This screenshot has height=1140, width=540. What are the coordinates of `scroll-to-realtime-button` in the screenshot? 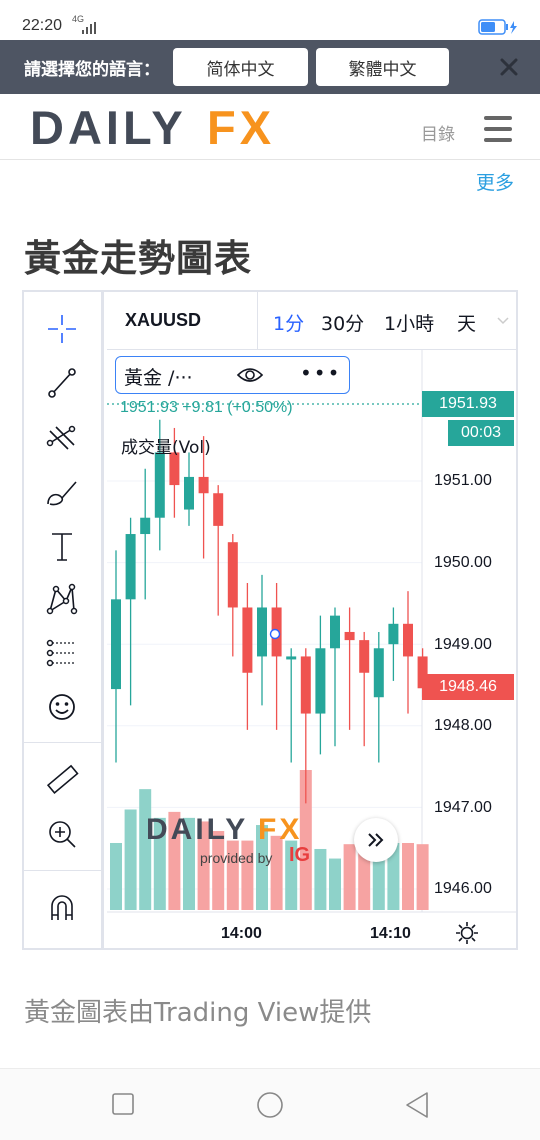 It's located at (376, 840).